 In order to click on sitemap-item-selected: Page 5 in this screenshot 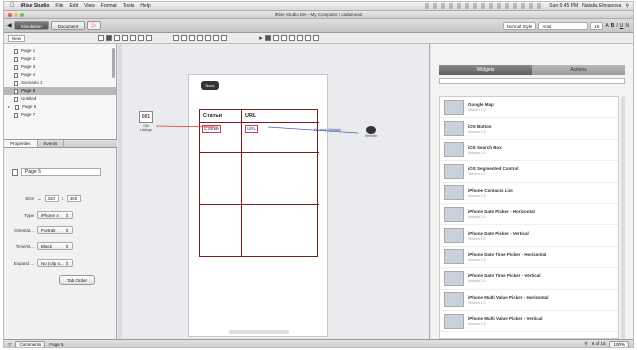, I will do `click(60, 91)`.